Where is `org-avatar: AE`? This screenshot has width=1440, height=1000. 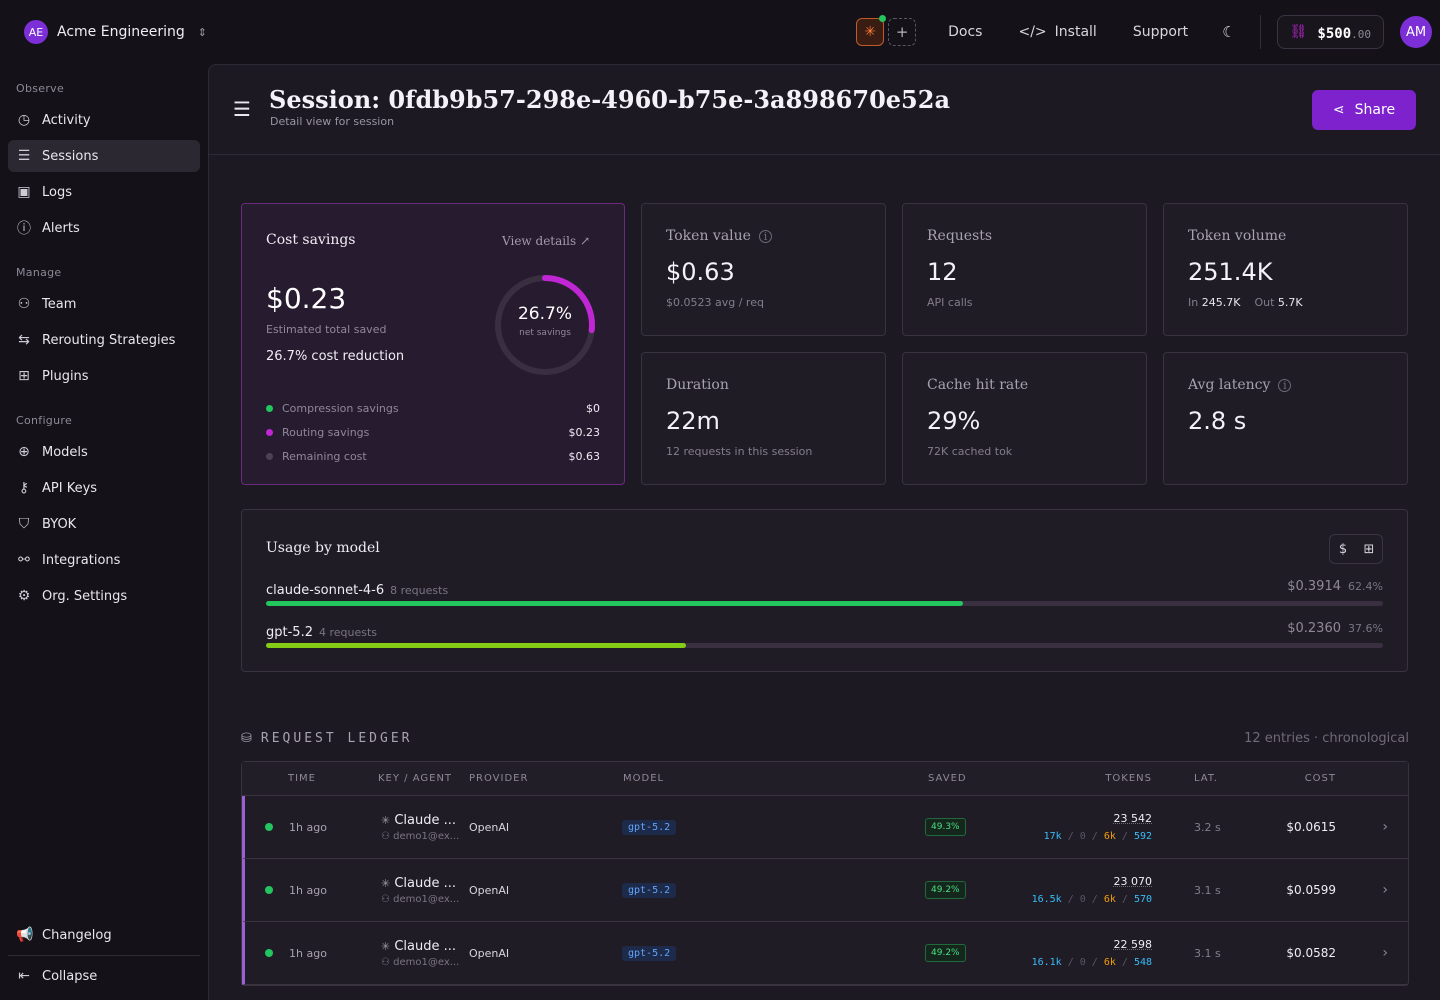
org-avatar: AE is located at coordinates (36, 32).